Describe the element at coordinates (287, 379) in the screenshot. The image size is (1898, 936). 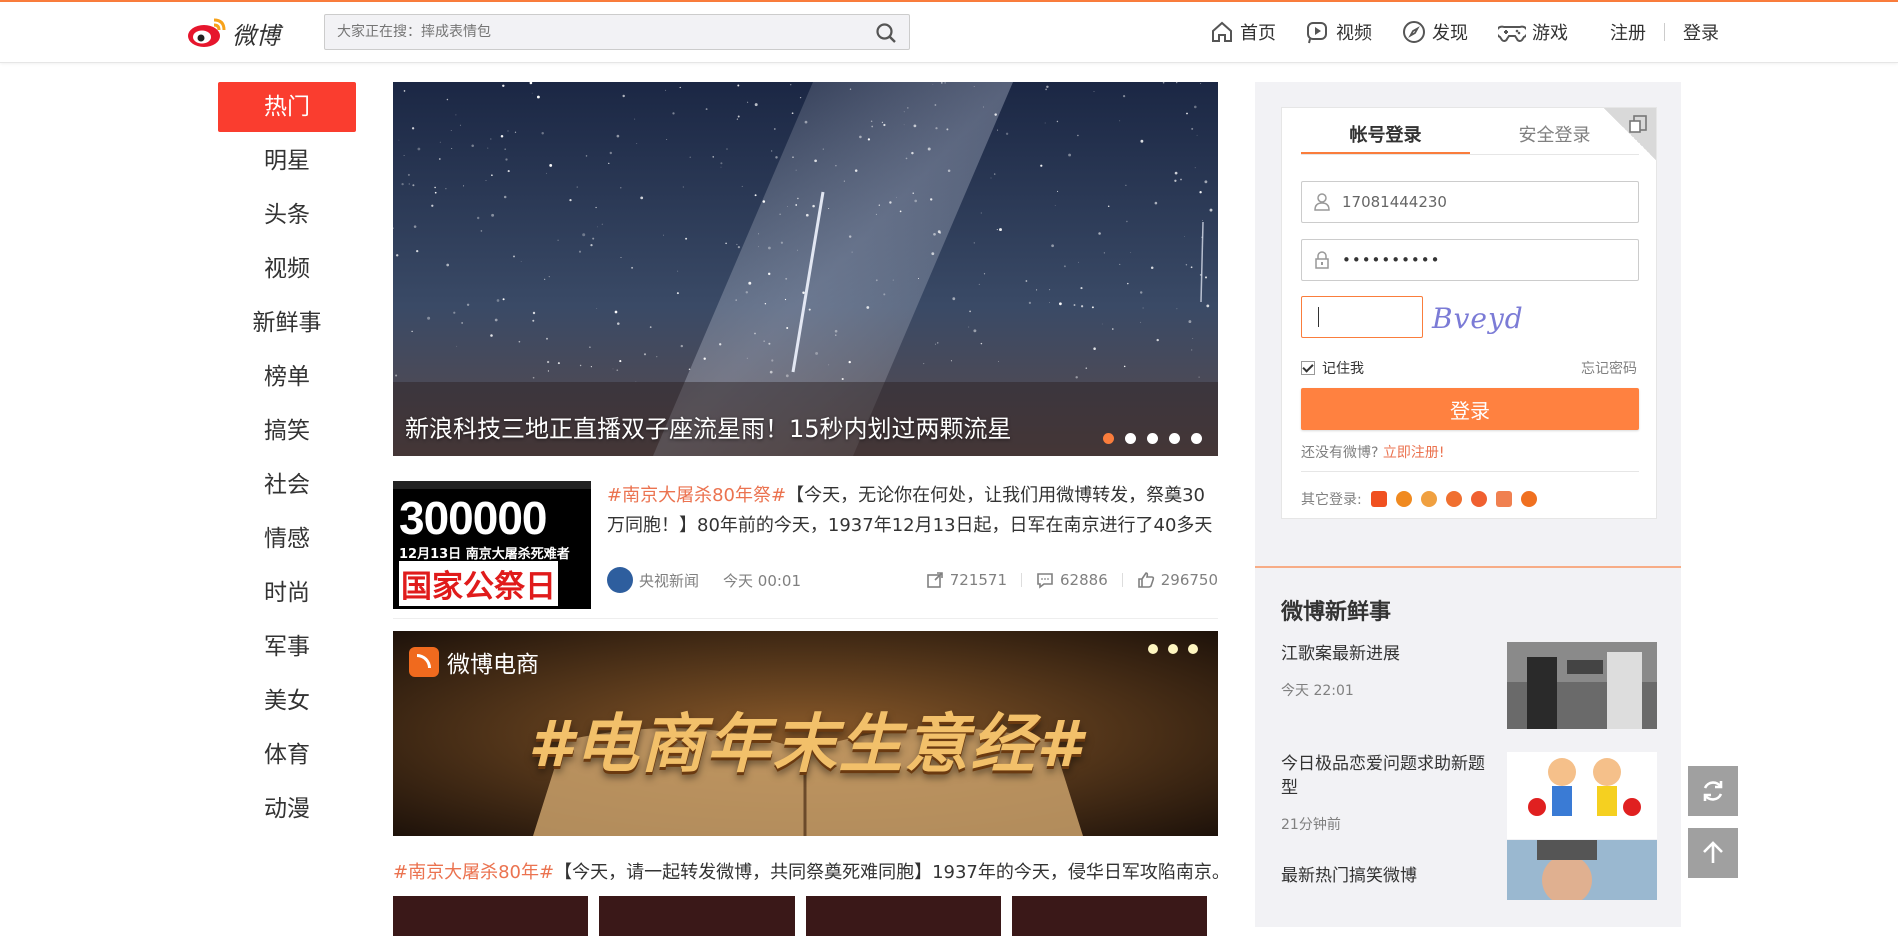
I see `sidebar-item-ranking: 榜单` at that location.